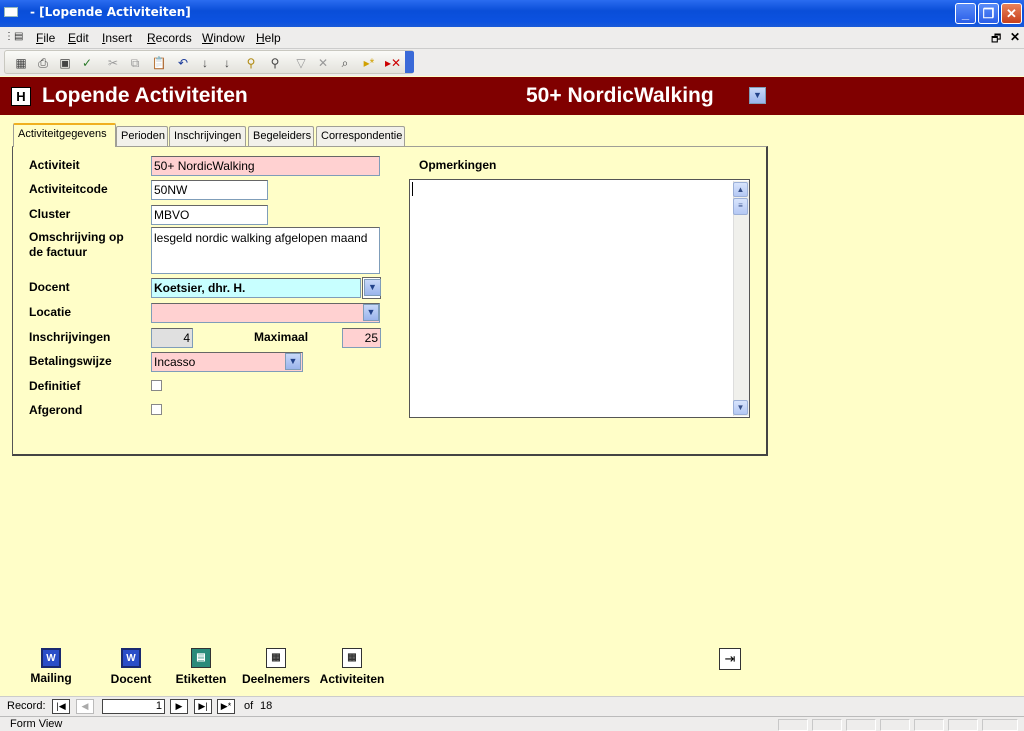 The height and width of the screenshot is (731, 1024). What do you see at coordinates (11, 12) in the screenshot?
I see `app-icon` at bounding box center [11, 12].